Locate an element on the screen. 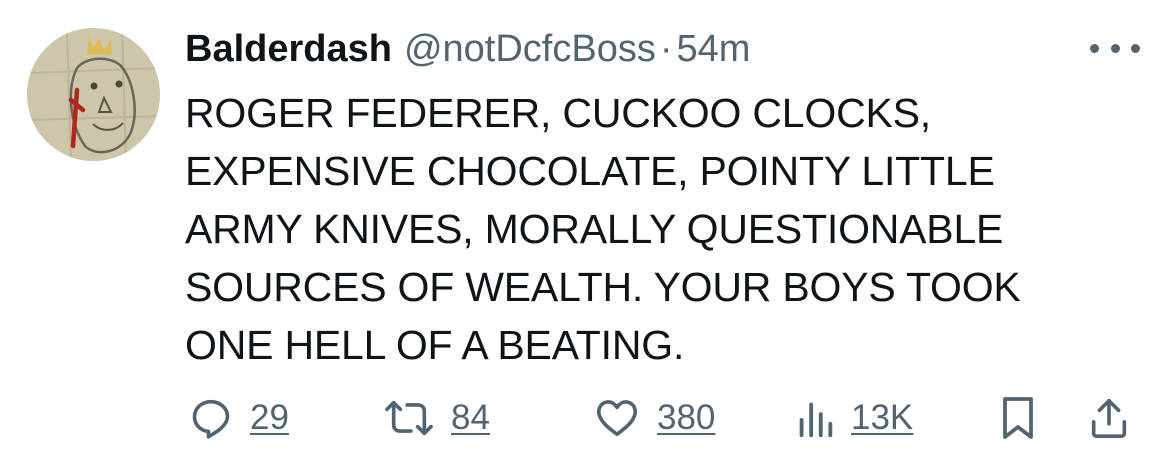 The height and width of the screenshot is (473, 1170). views-count: 13K is located at coordinates (882, 417).